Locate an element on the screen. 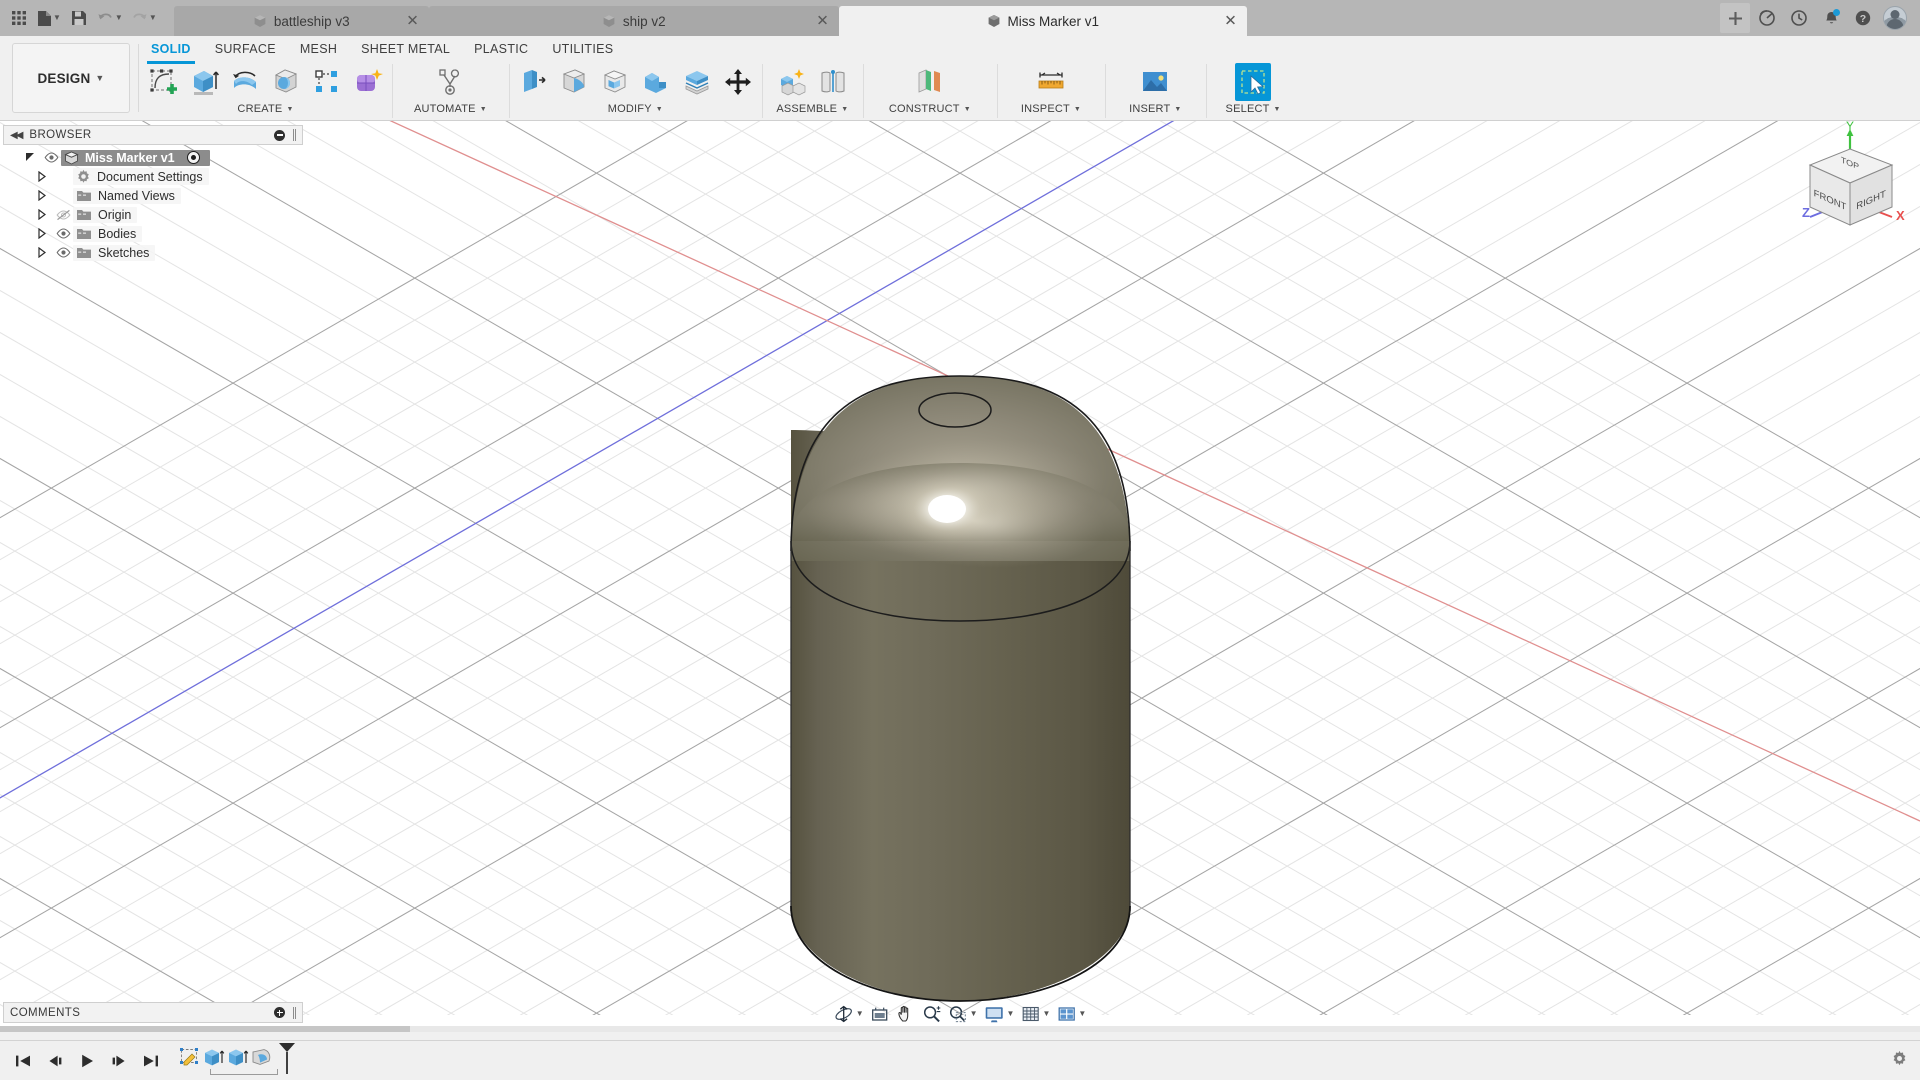 The height and width of the screenshot is (1080, 1920). new-document-button: ▼ is located at coordinates (49, 18).